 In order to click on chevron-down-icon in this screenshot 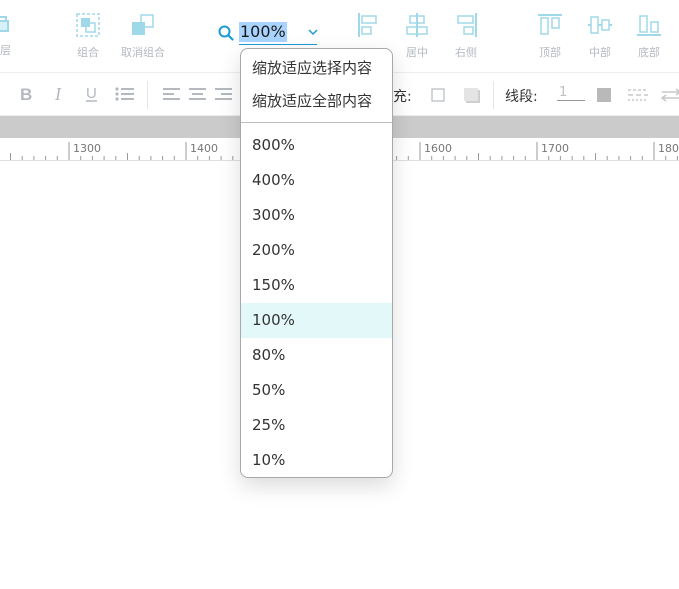, I will do `click(313, 32)`.